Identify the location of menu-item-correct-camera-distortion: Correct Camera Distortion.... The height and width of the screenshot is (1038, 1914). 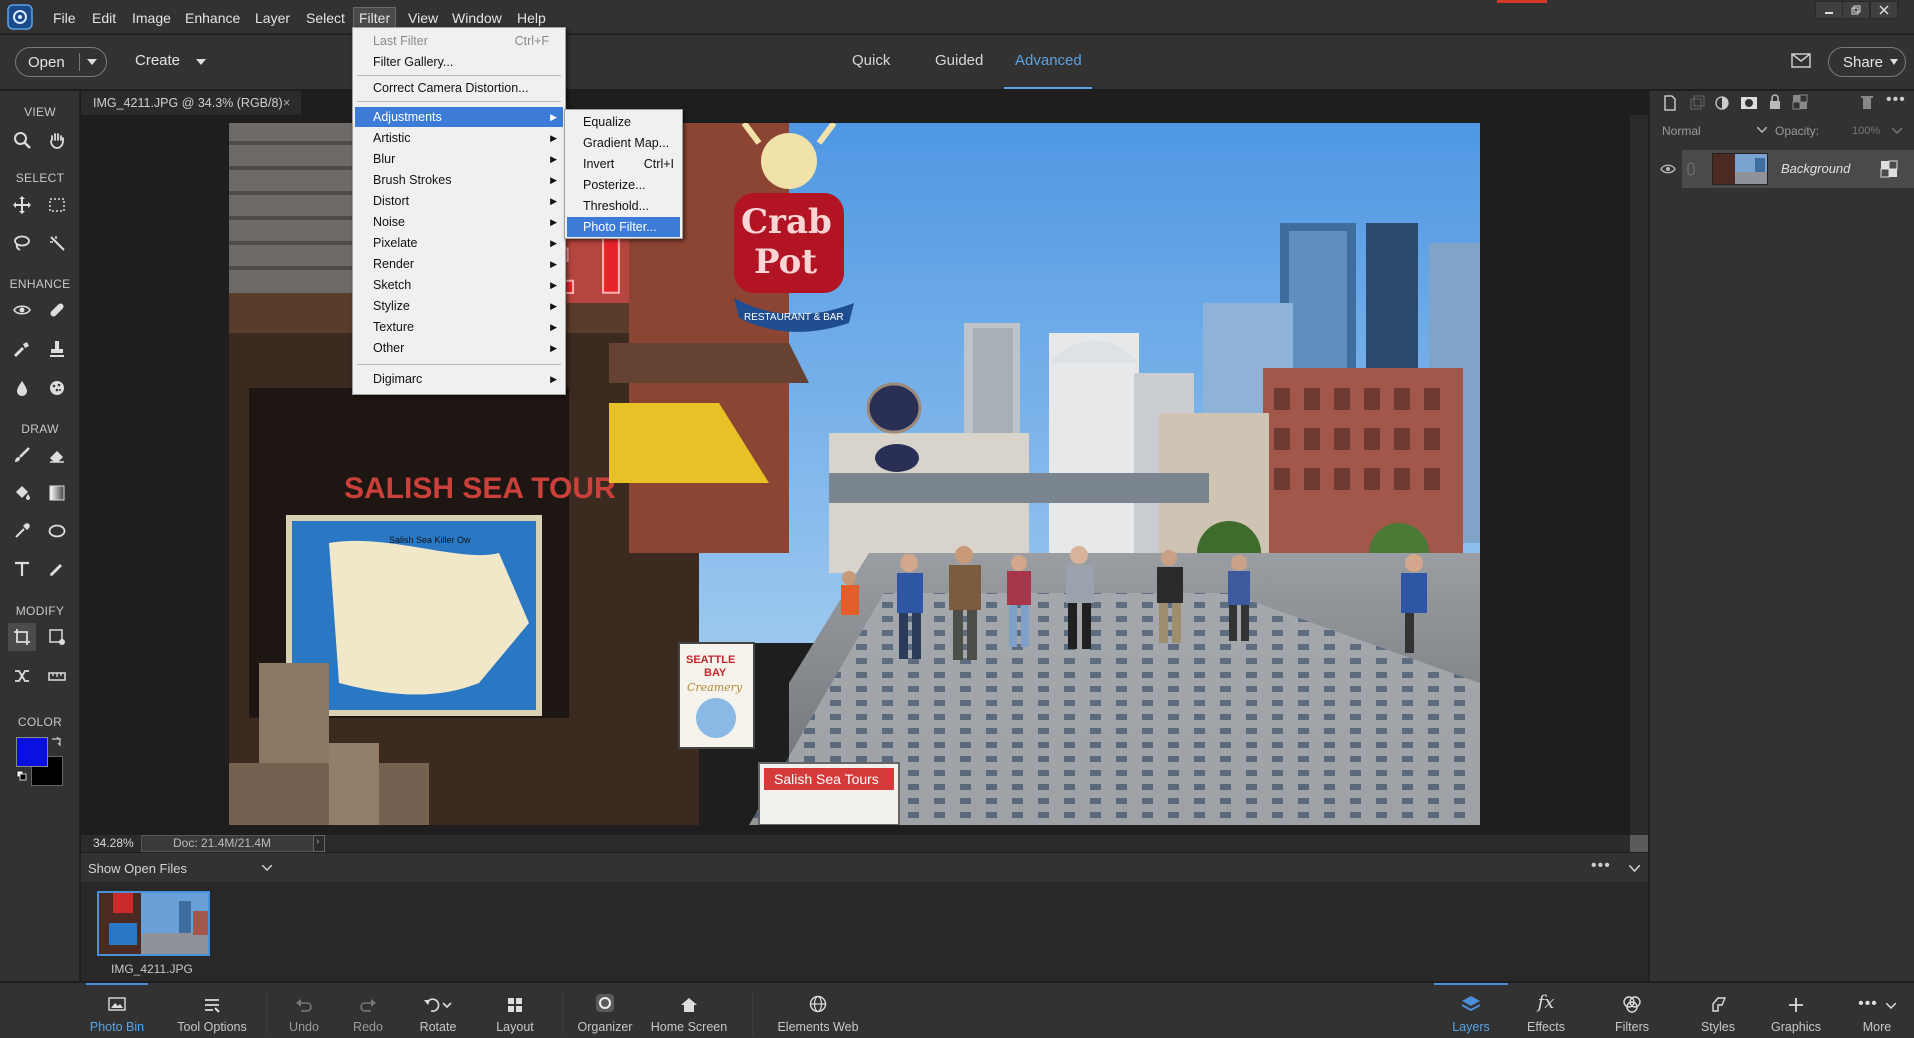
(459, 88).